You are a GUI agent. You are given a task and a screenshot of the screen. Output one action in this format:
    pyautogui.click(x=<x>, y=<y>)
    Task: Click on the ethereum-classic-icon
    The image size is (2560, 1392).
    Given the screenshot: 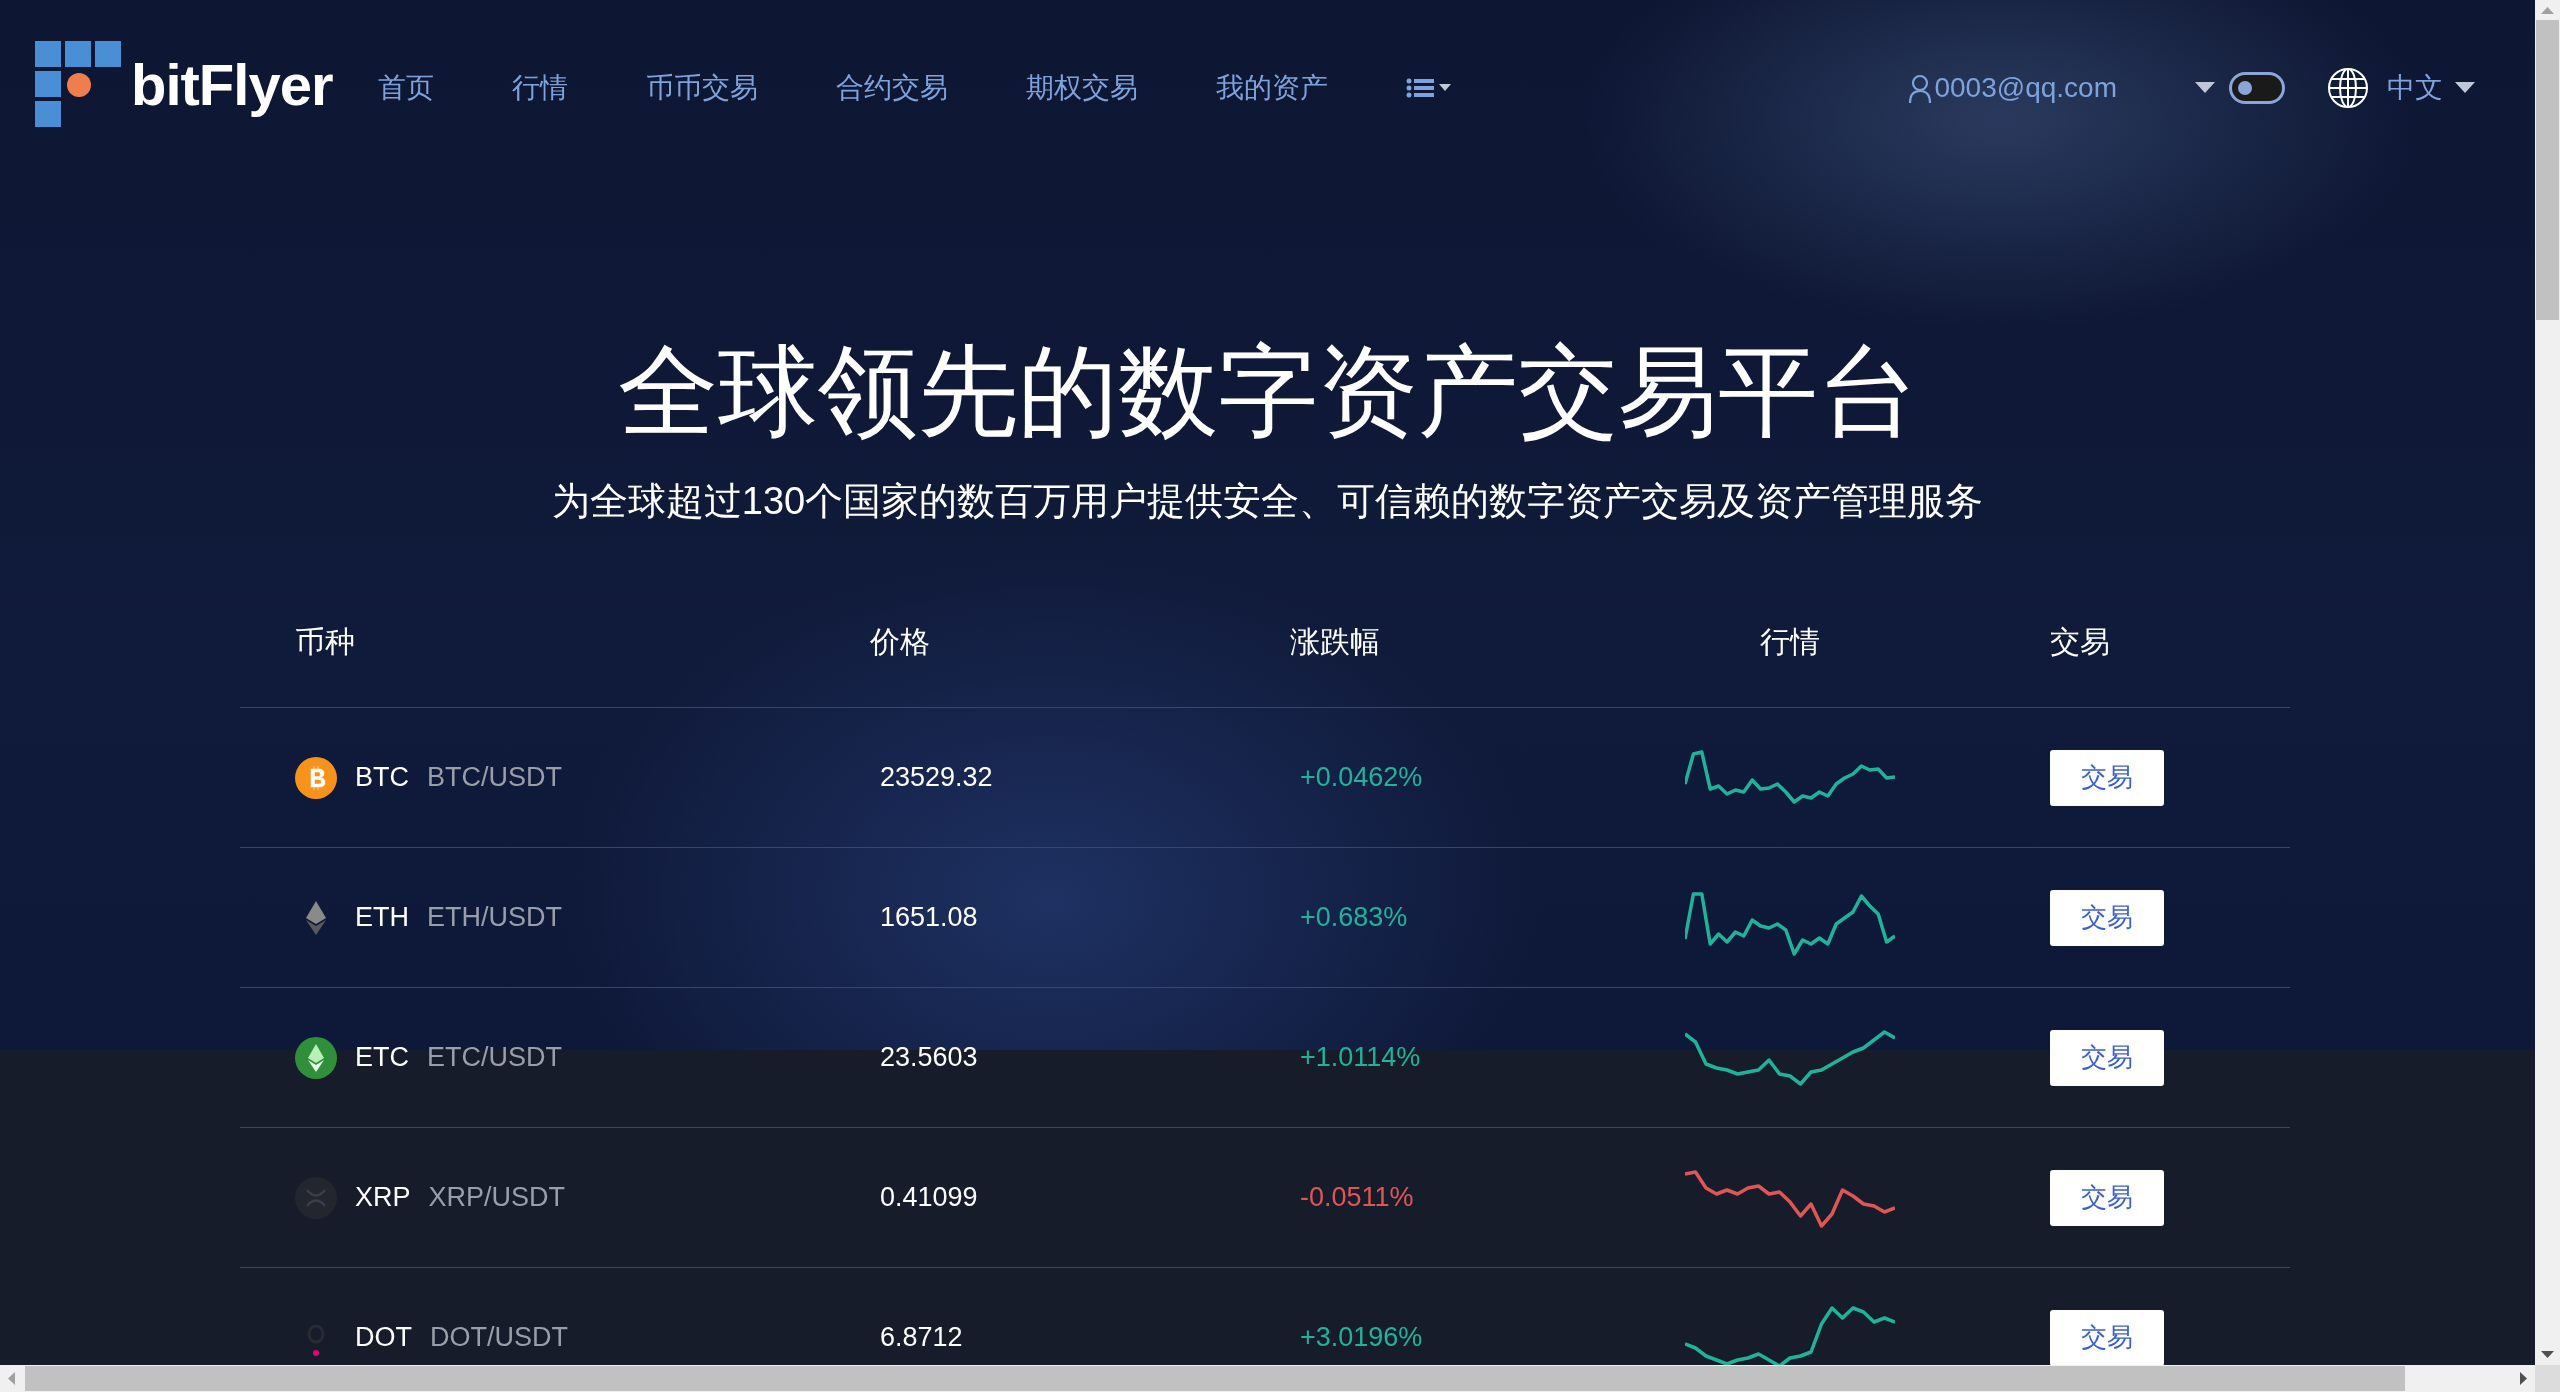 What is the action you would take?
    pyautogui.click(x=316, y=1057)
    